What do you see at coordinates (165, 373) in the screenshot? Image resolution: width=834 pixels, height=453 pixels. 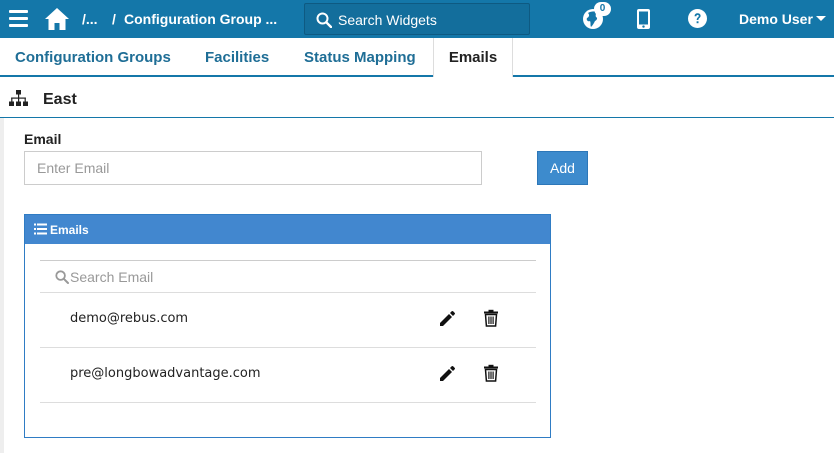 I see `email-address: pre@longbowadvantage.com` at bounding box center [165, 373].